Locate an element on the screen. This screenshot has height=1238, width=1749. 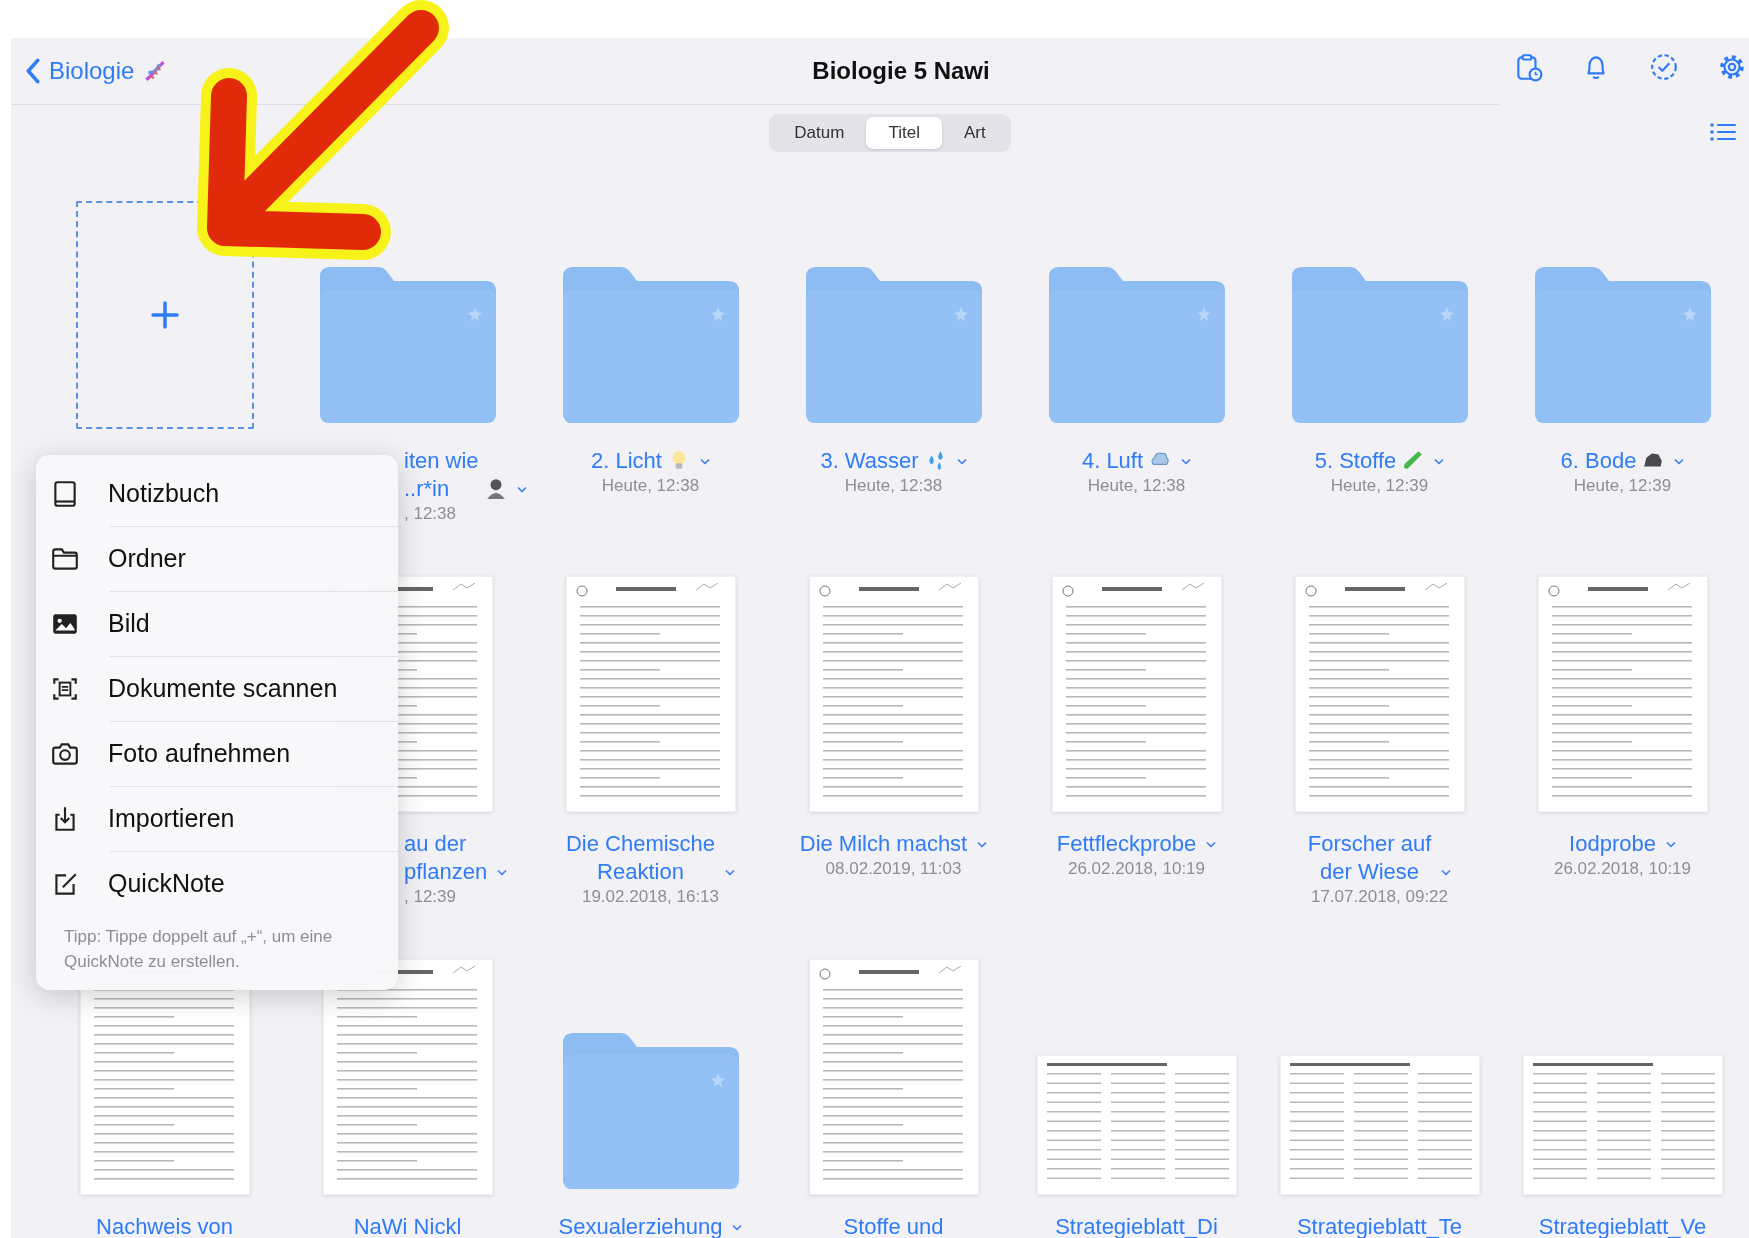
item-title: Strategieblatt_Di is located at coordinates (1136, 1225).